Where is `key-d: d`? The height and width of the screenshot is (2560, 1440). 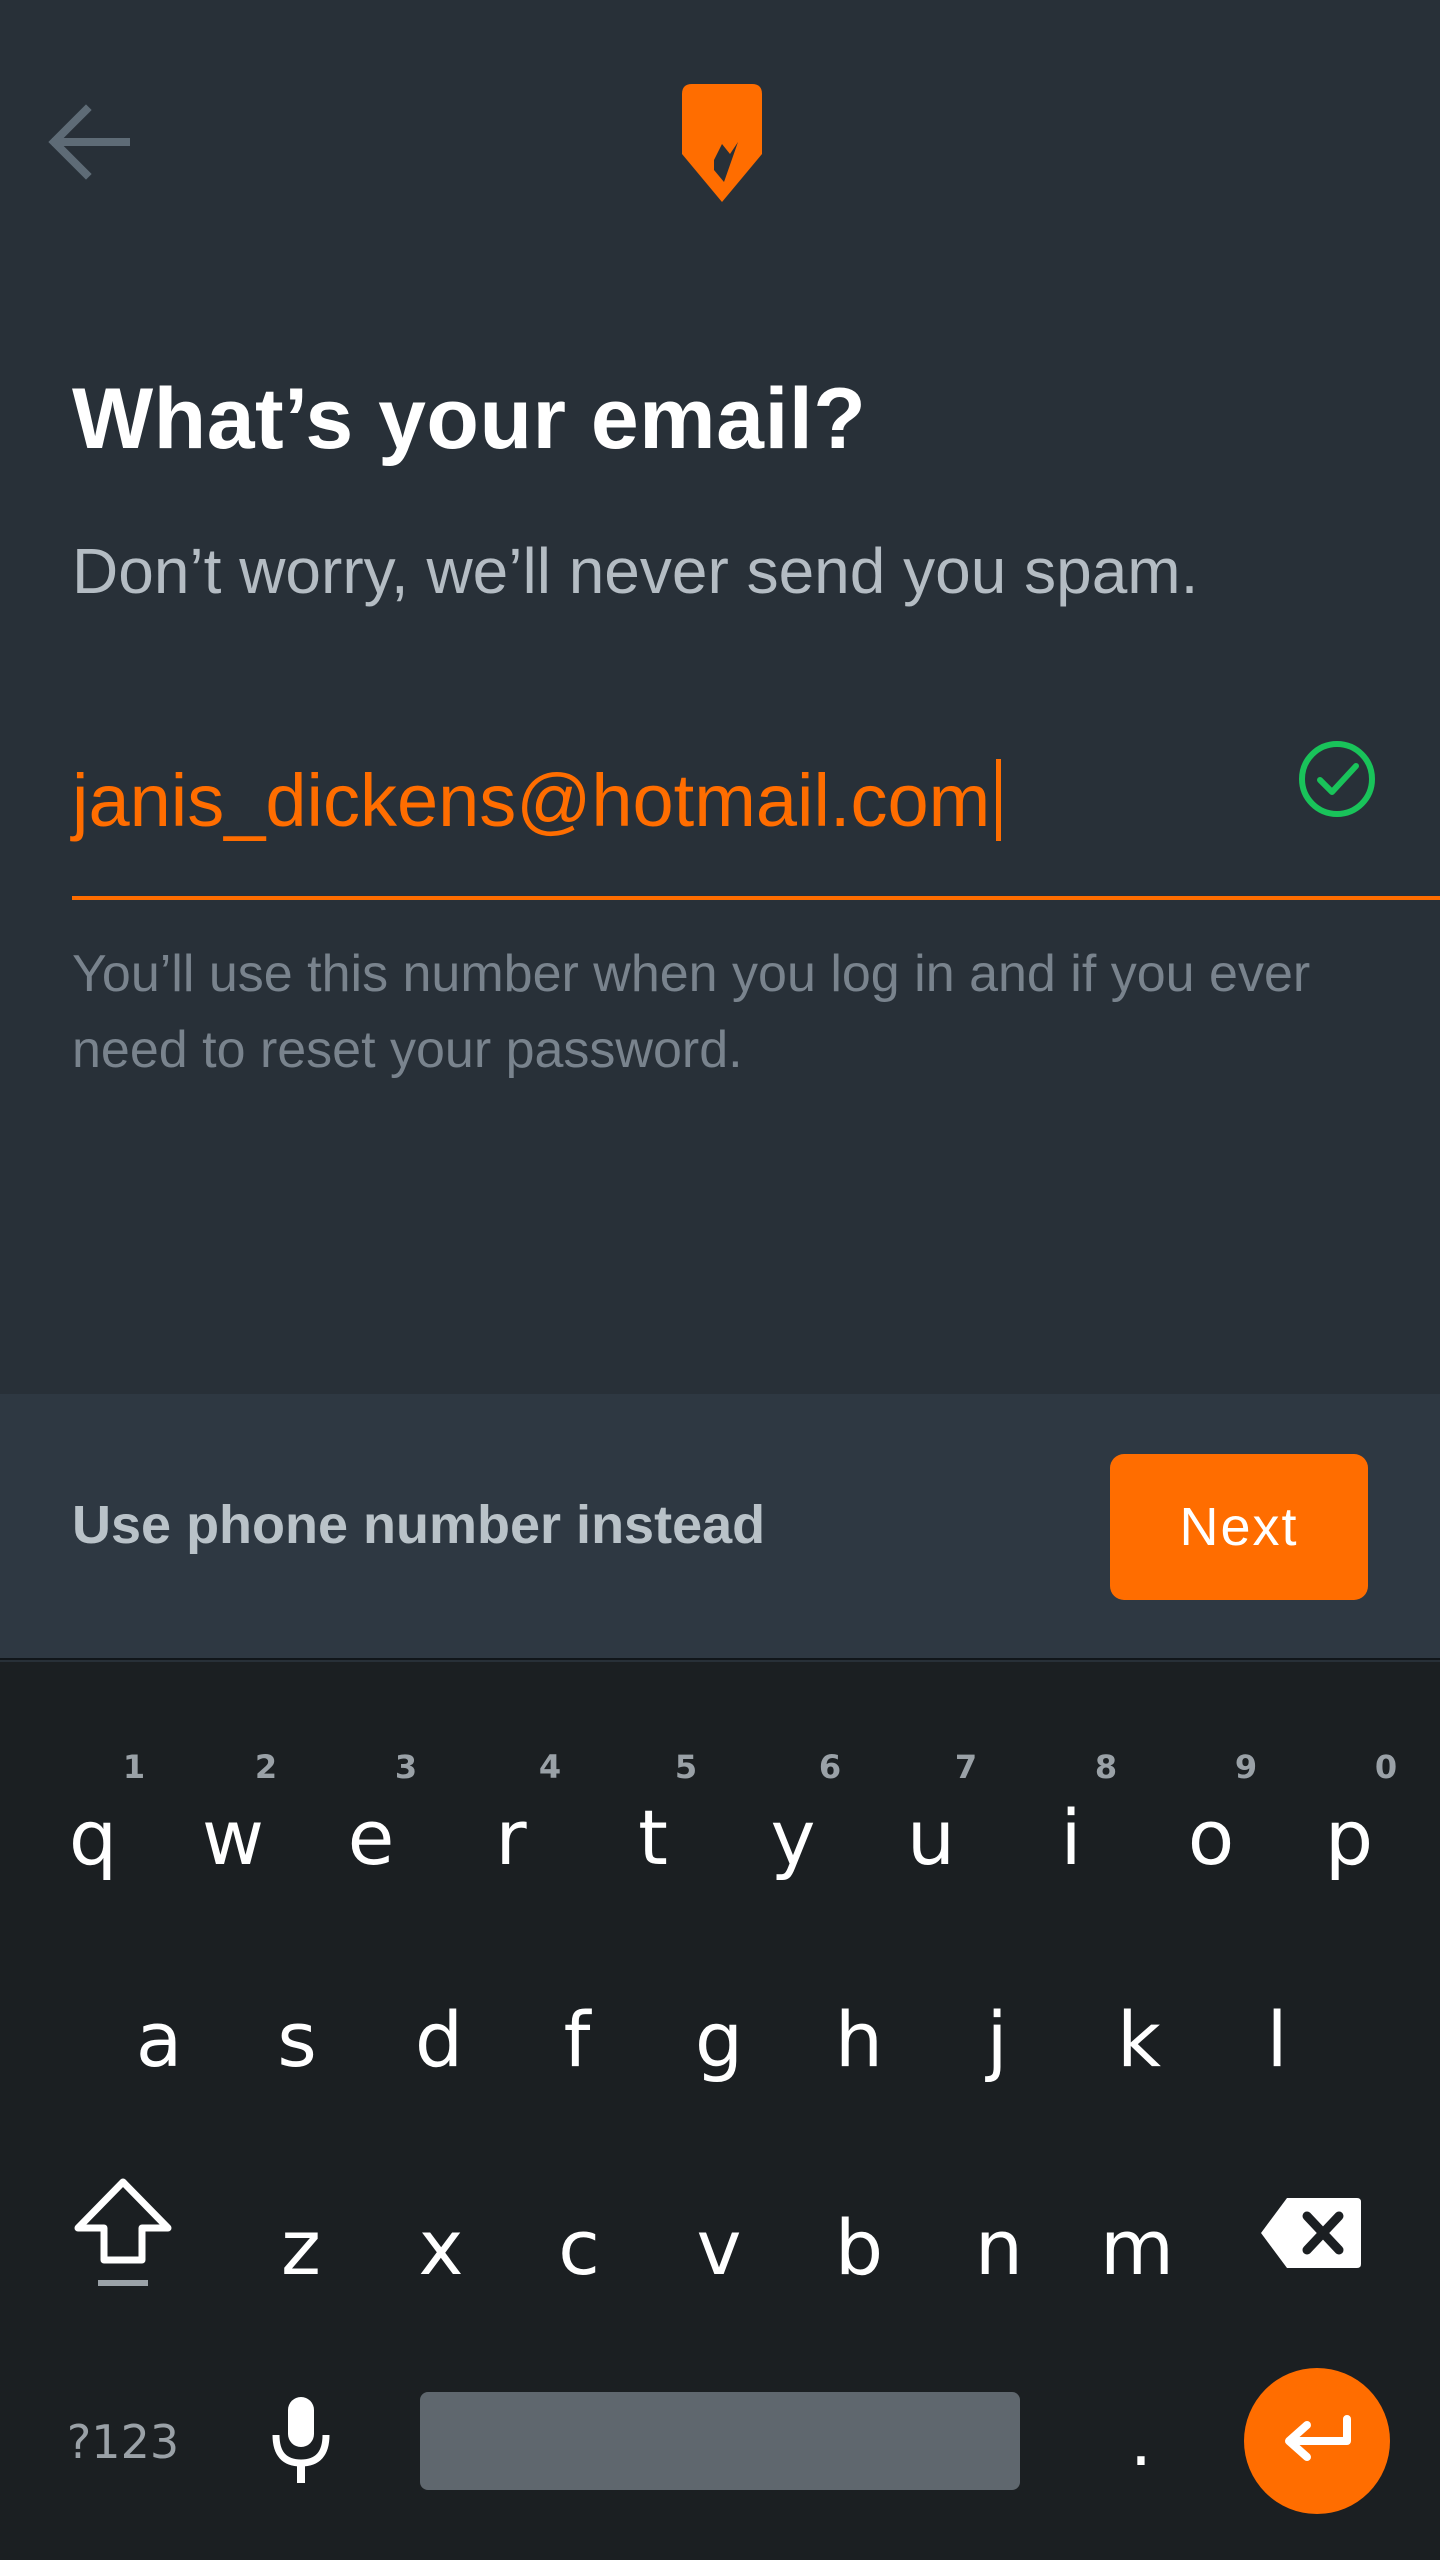 key-d: d is located at coordinates (439, 2039).